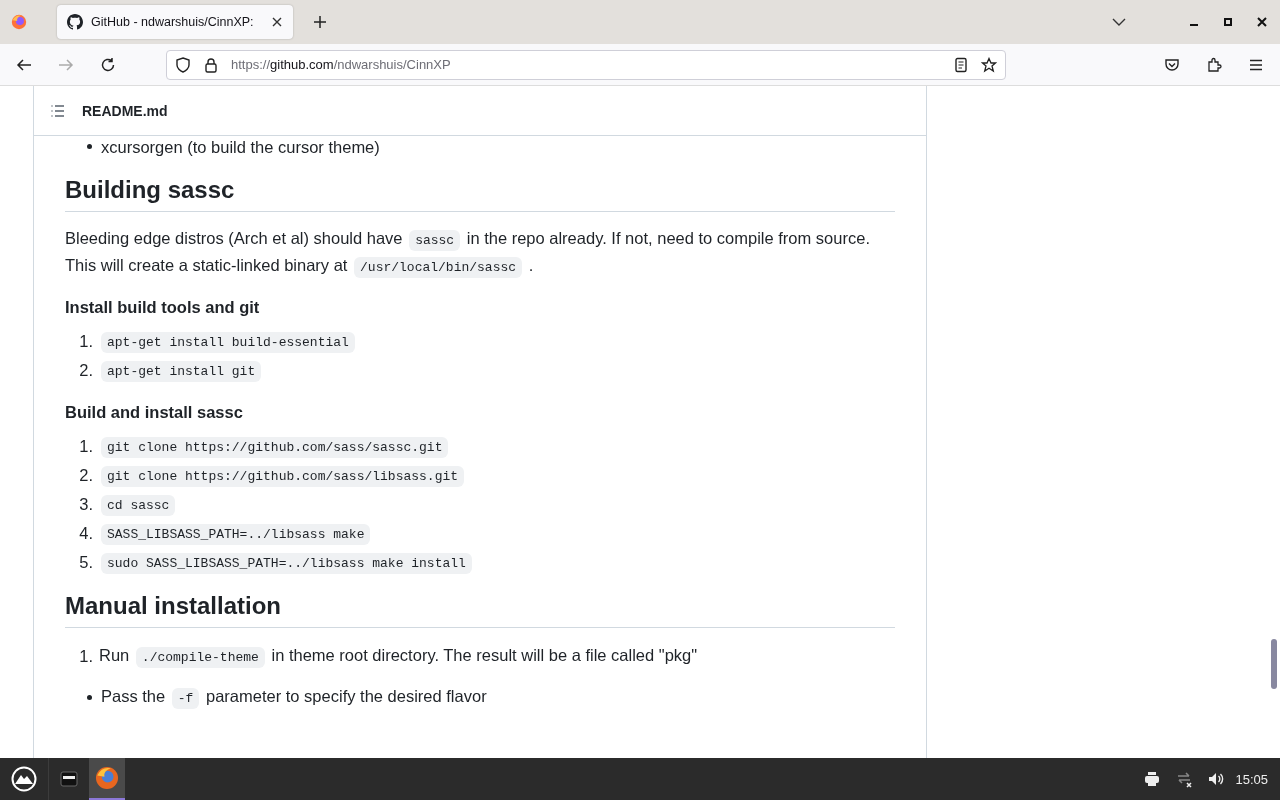 The image size is (1280, 800). I want to click on list-number: 4., so click(86, 533).